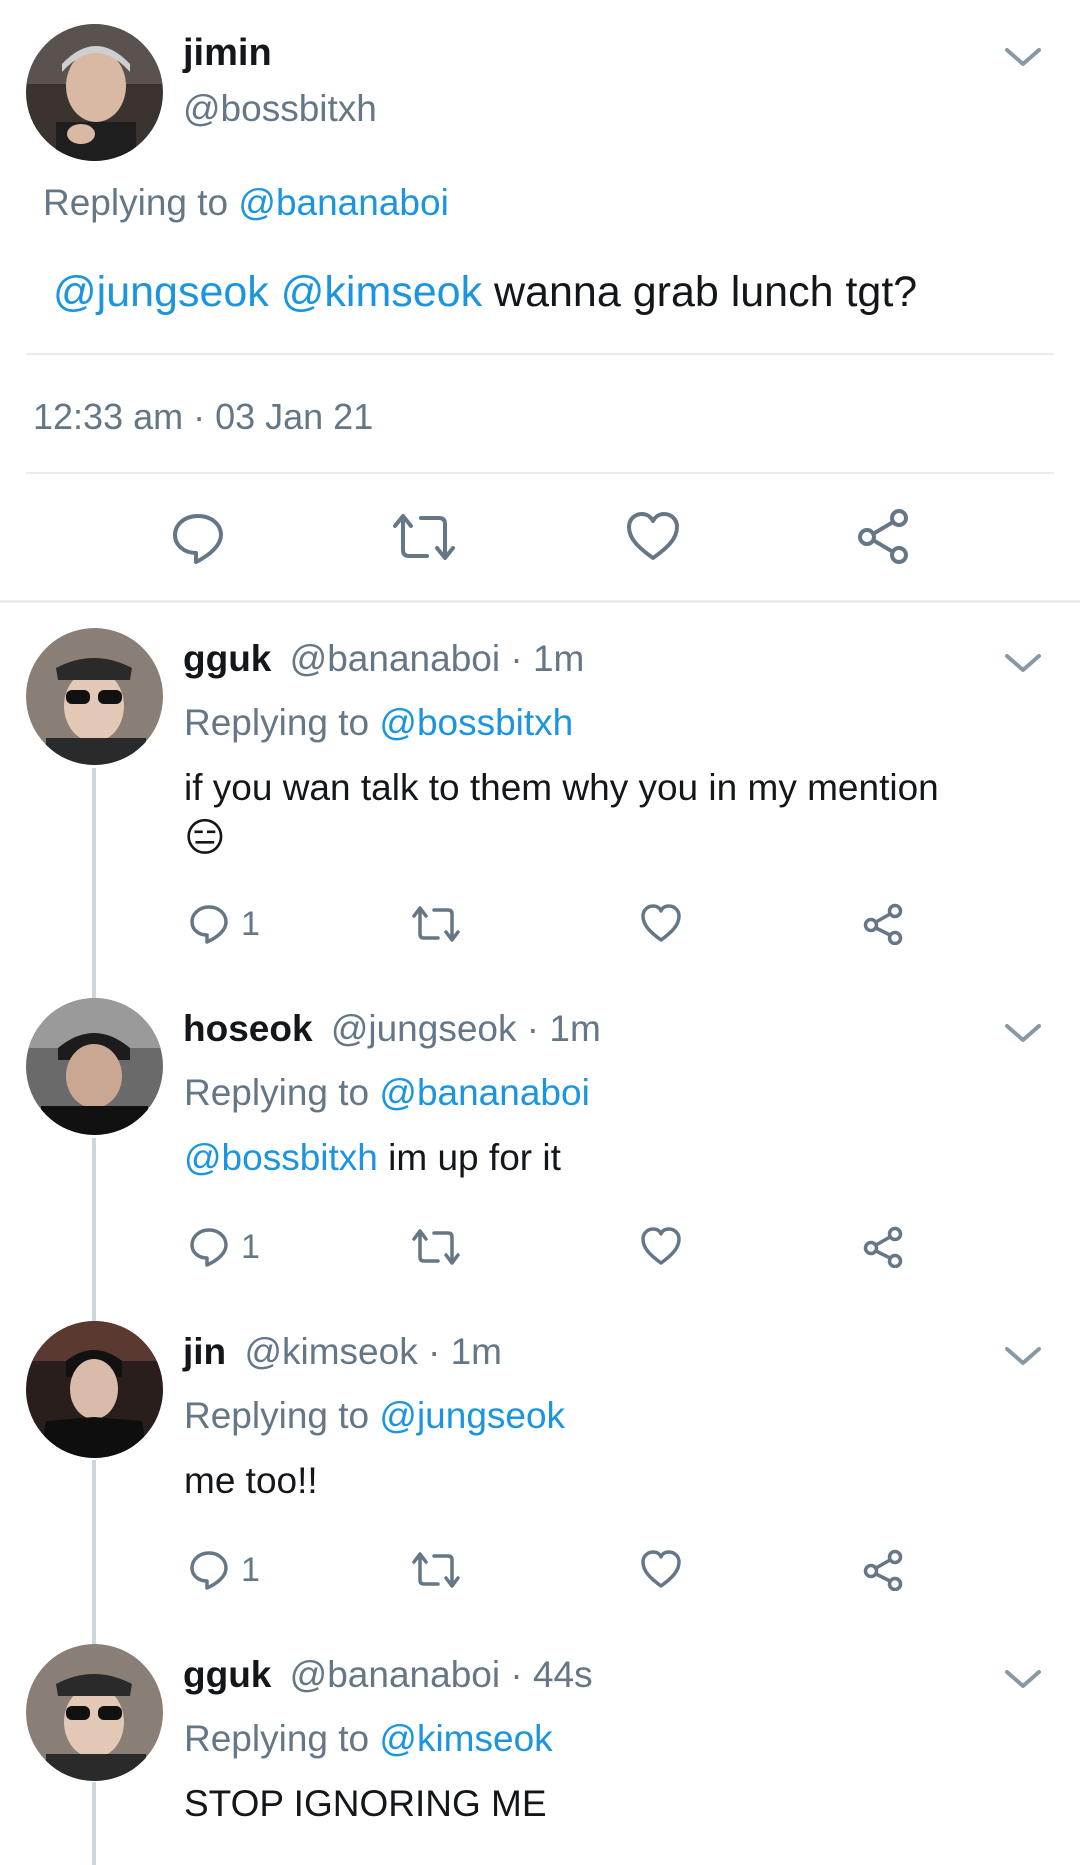 Image resolution: width=1080 pixels, height=1865 pixels. Describe the element at coordinates (551, 1674) in the screenshot. I see `time-ago: · 44s` at that location.